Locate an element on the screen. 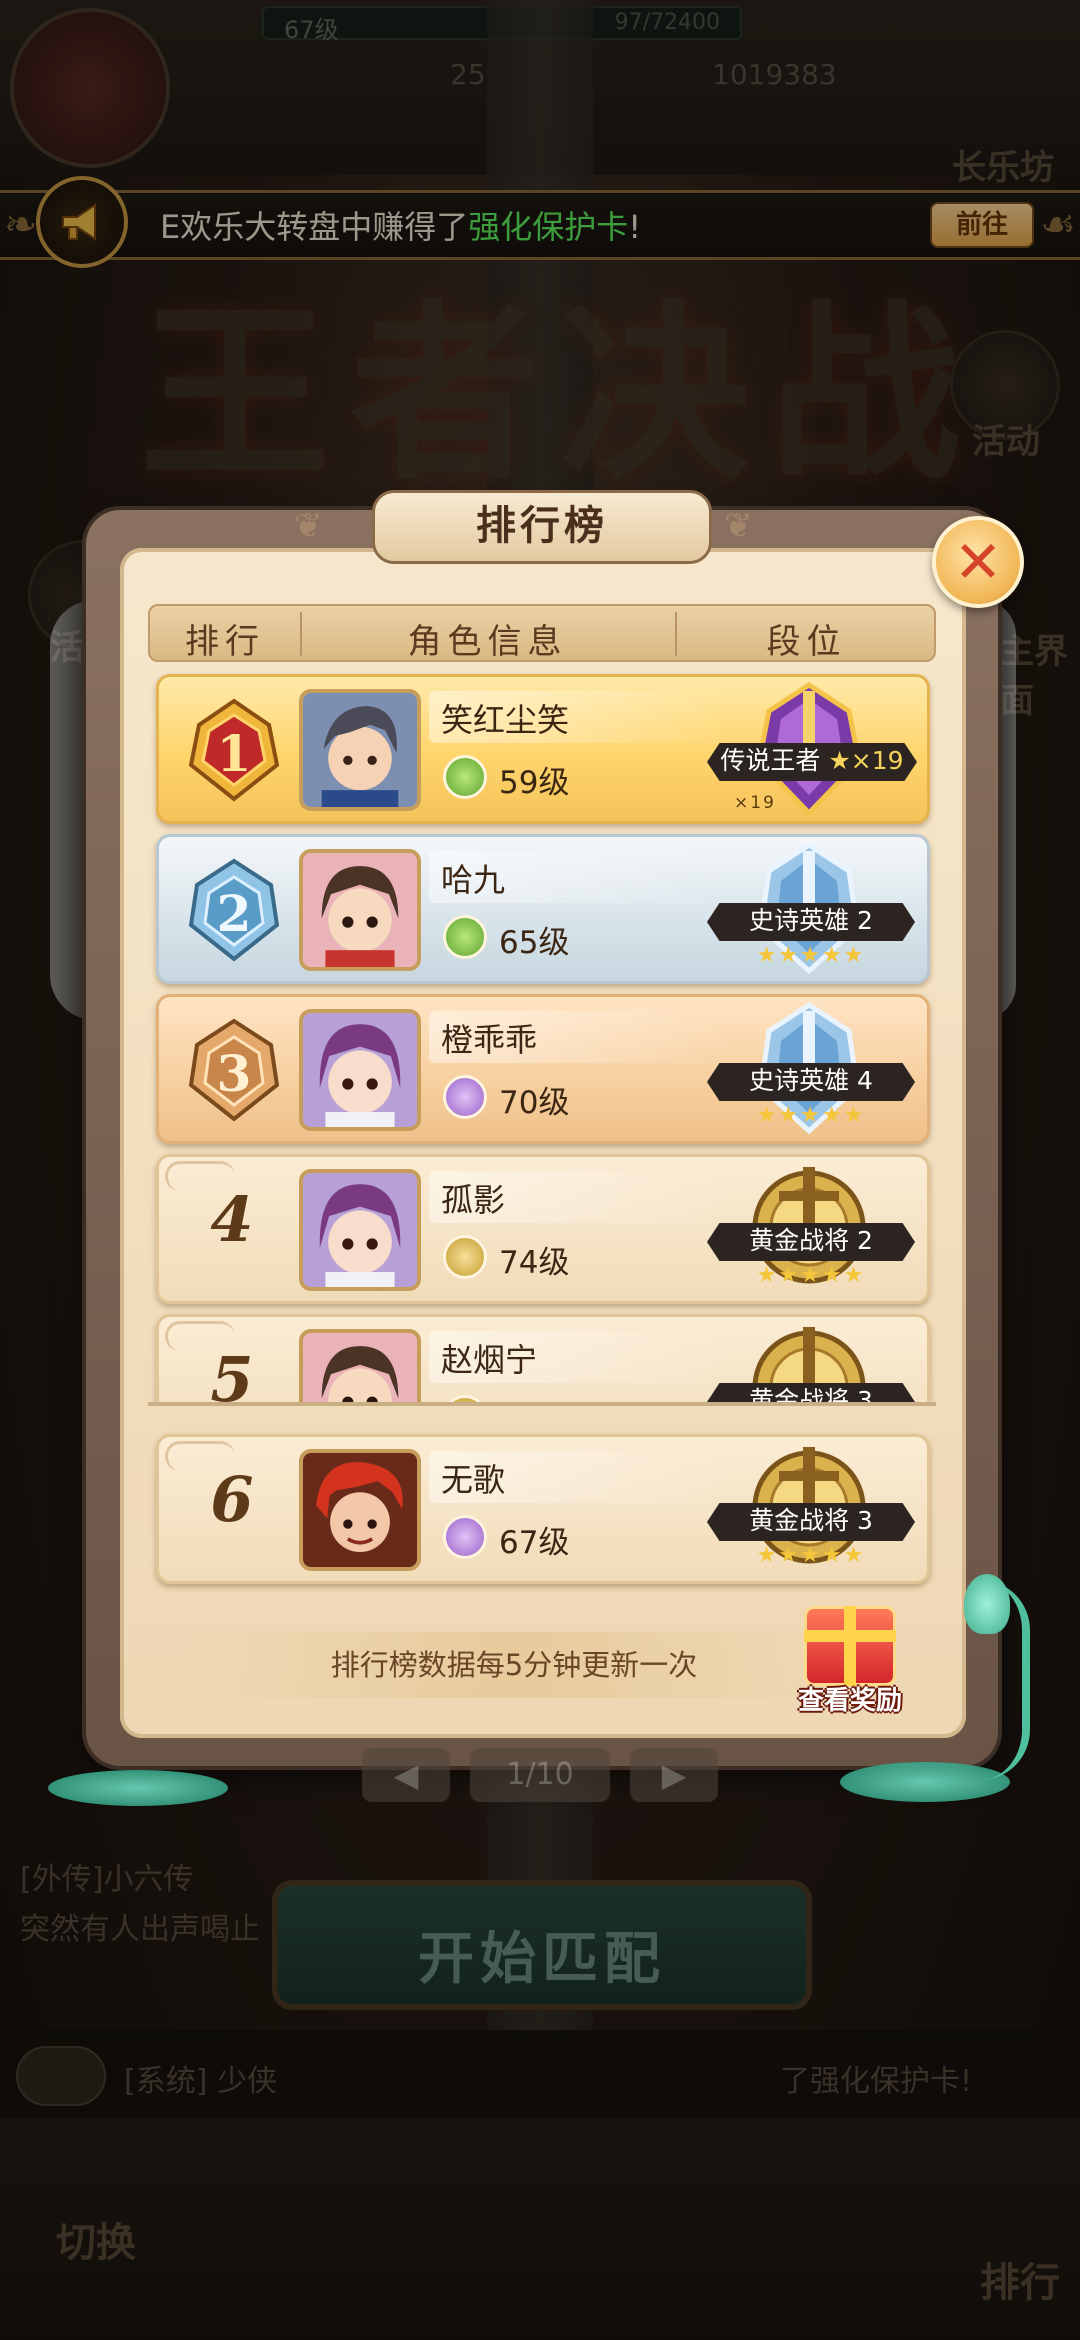  rank-number: 6 is located at coordinates (232, 1499).